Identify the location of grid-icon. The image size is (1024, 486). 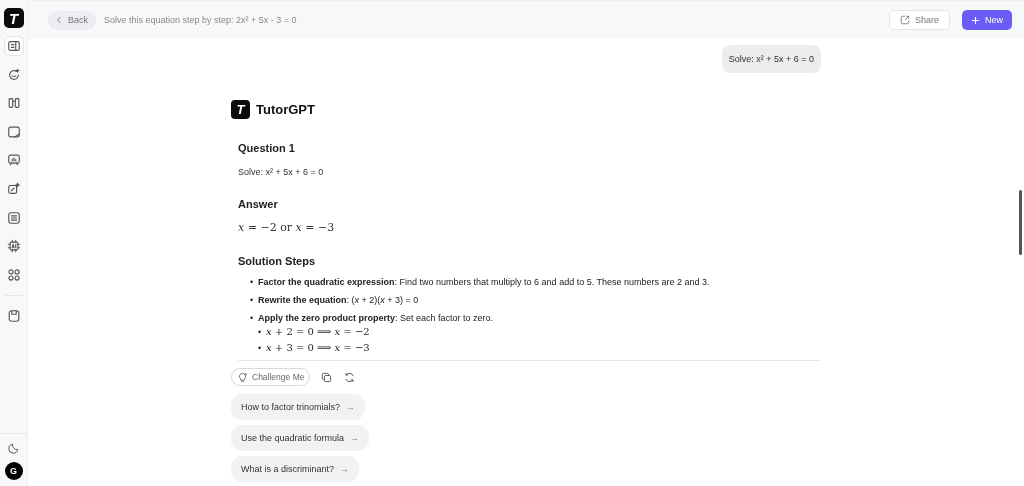
(13, 274).